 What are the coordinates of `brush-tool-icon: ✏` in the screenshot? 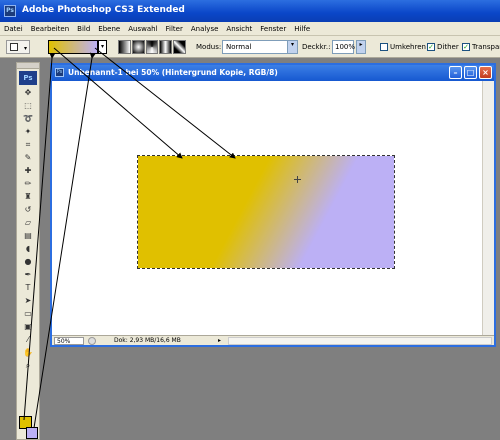 It's located at (28, 184).